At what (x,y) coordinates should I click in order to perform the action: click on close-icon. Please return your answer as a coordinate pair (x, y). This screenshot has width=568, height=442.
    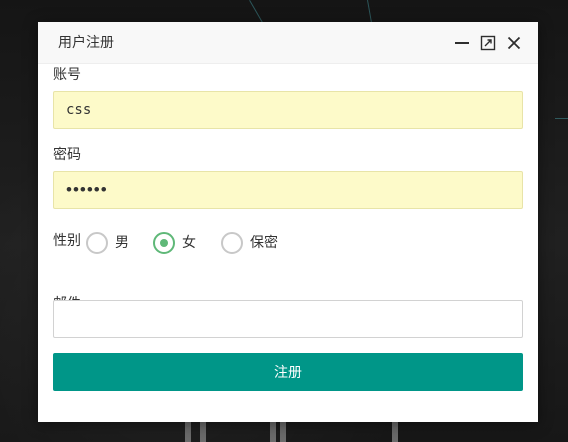
    Looking at the image, I should click on (514, 43).